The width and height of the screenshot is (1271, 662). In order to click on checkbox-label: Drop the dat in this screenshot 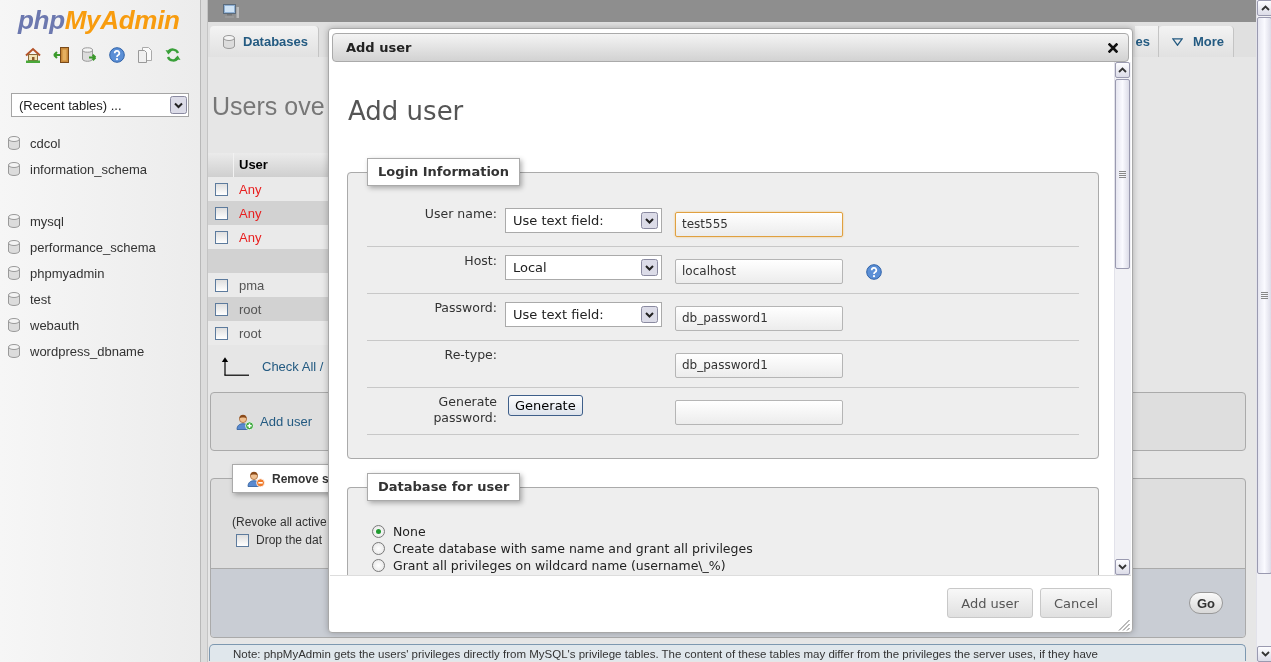, I will do `click(289, 540)`.